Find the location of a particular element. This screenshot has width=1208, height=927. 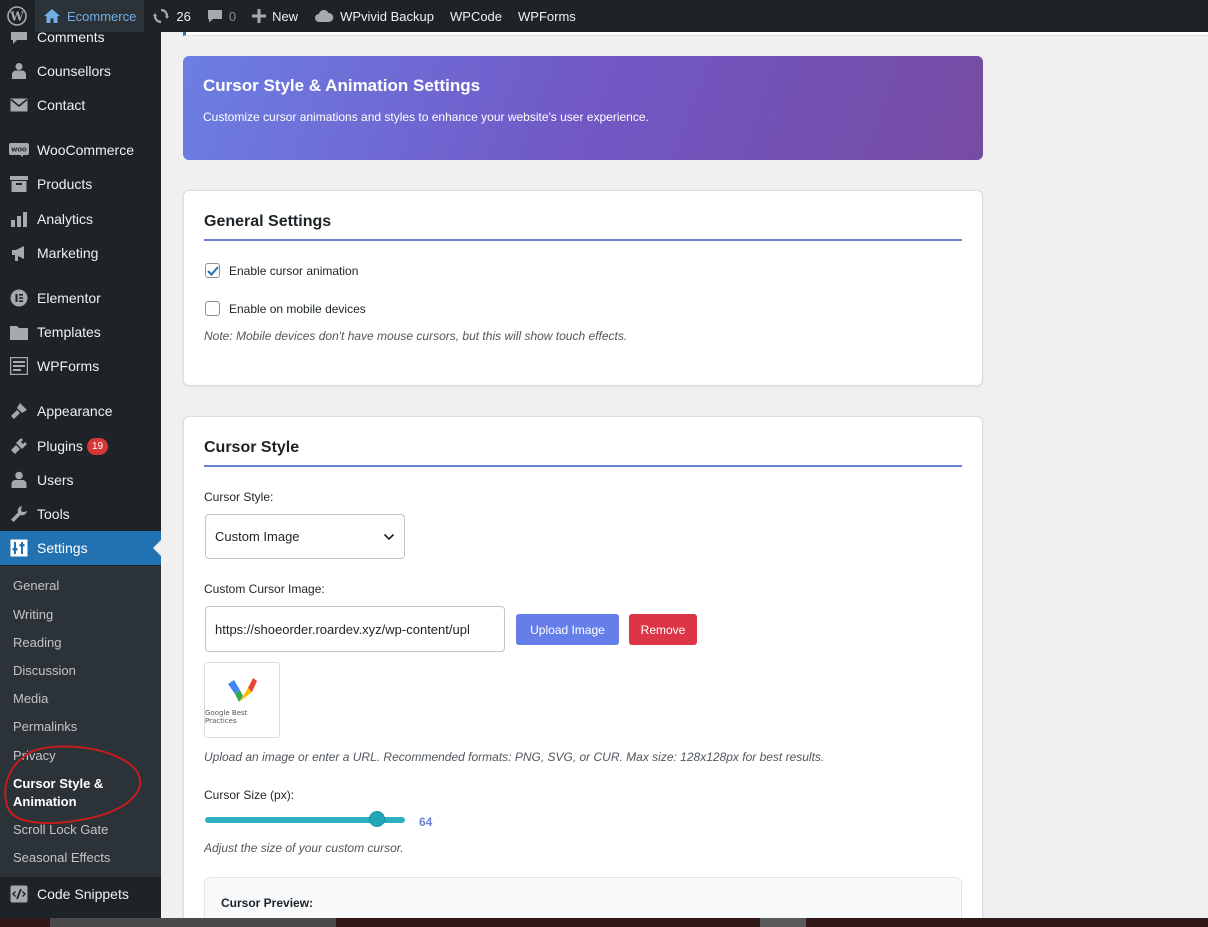

menu-item-code-snippets: Code Snippets is located at coordinates (80, 894).